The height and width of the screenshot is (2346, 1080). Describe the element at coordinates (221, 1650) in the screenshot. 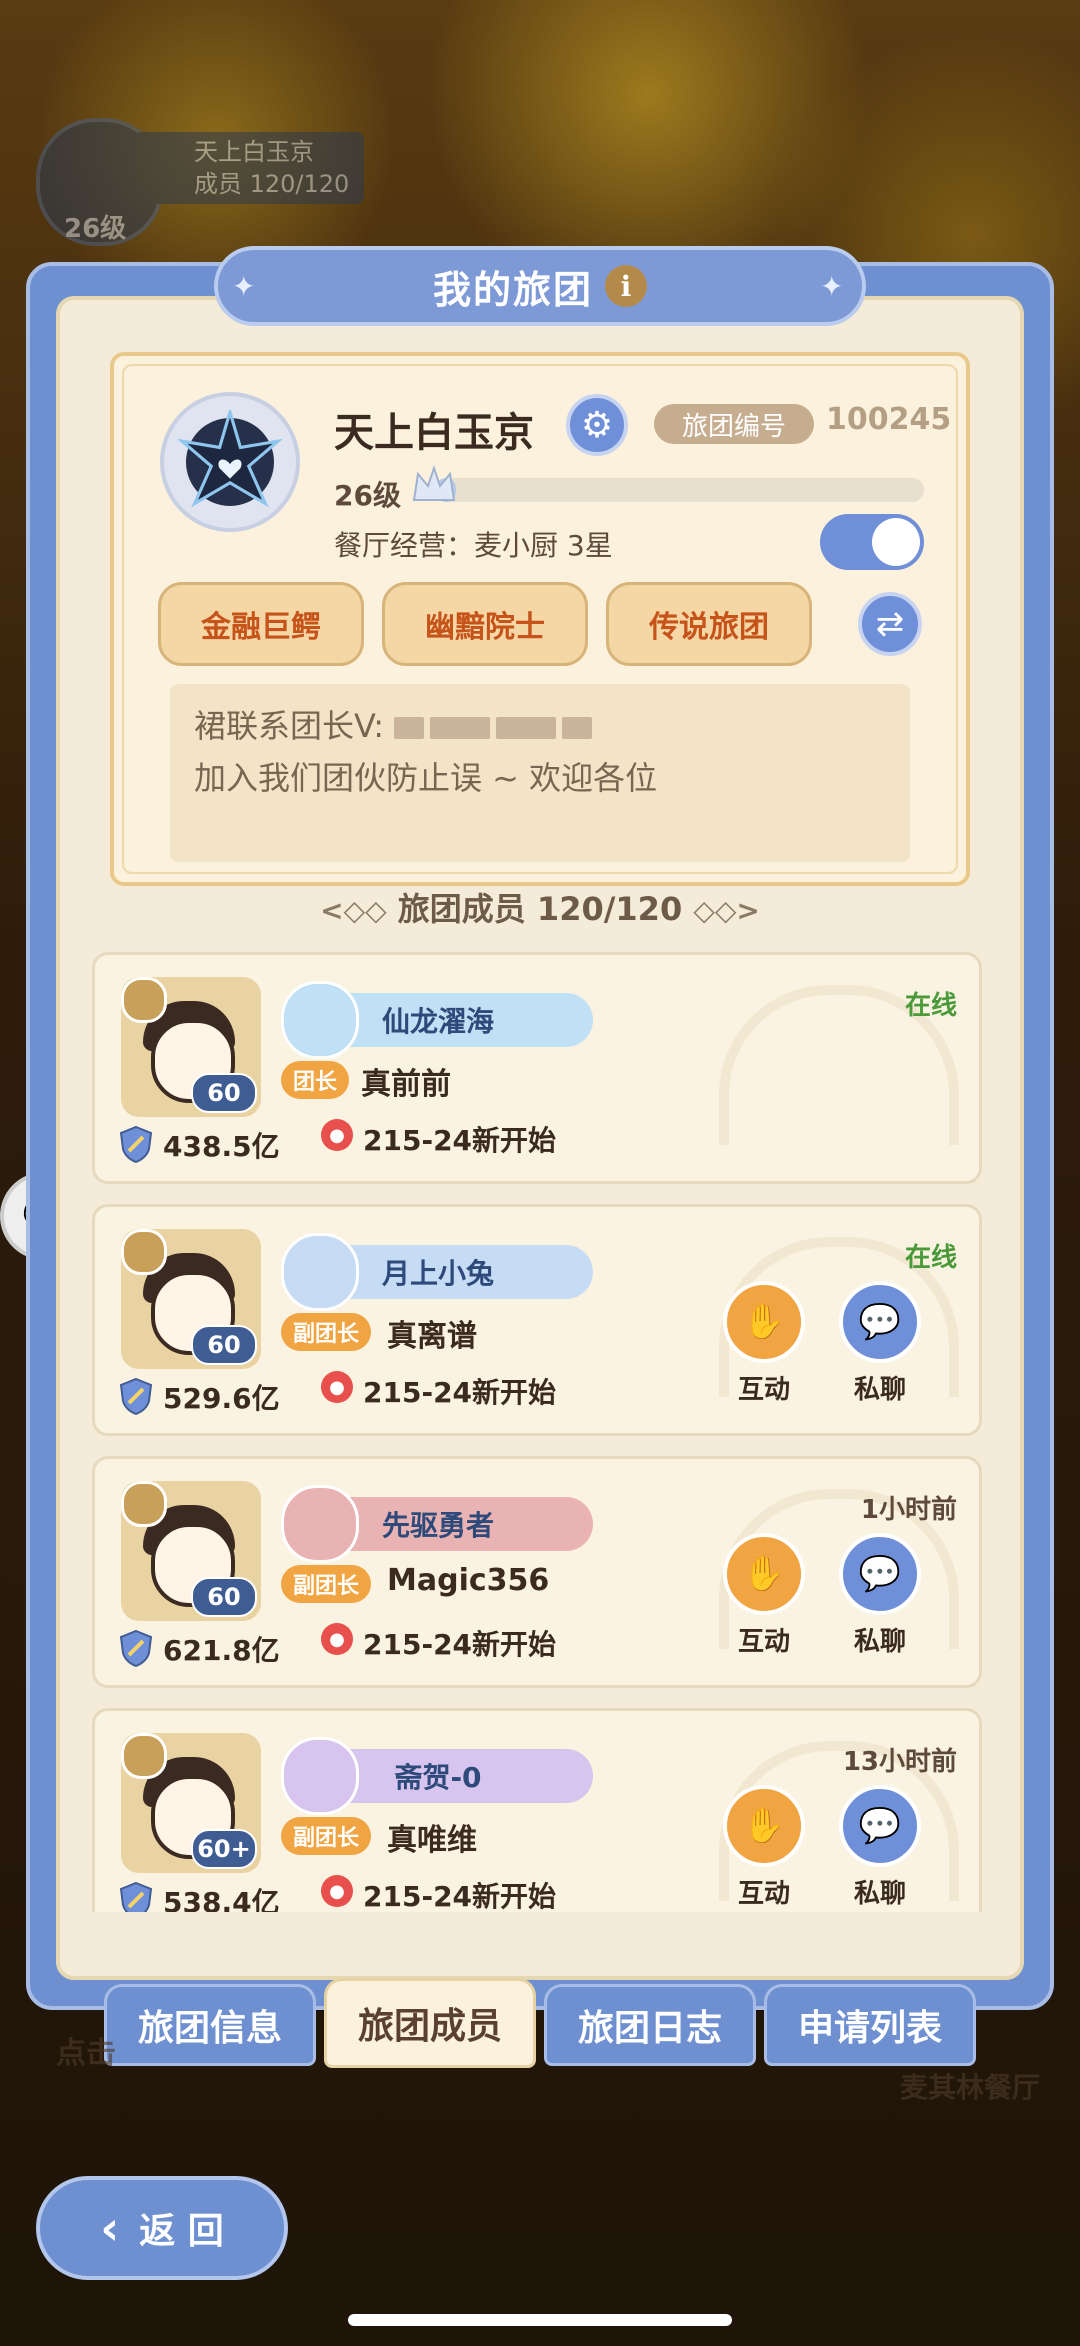

I see `member-power: 621.8亿` at that location.